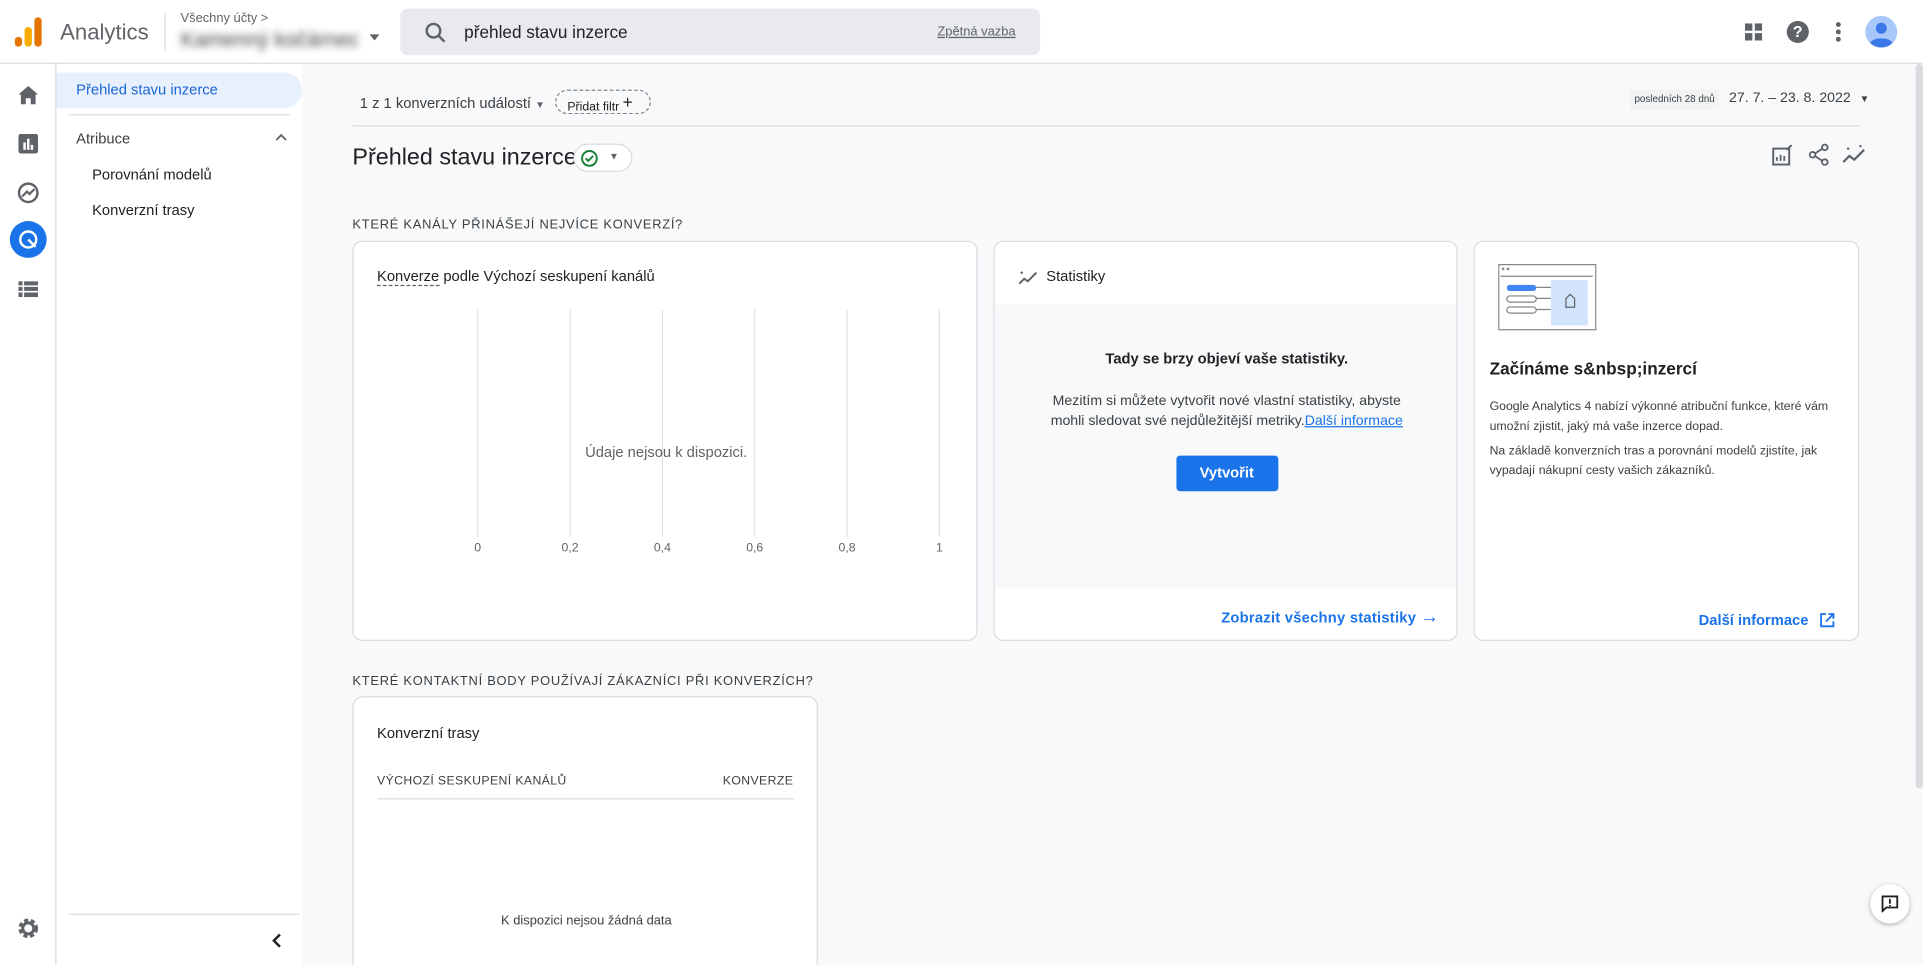 The height and width of the screenshot is (965, 1923). Describe the element at coordinates (1593, 368) in the screenshot. I see `getting-started-title: Začínáme s&nbsp;inzercí` at that location.